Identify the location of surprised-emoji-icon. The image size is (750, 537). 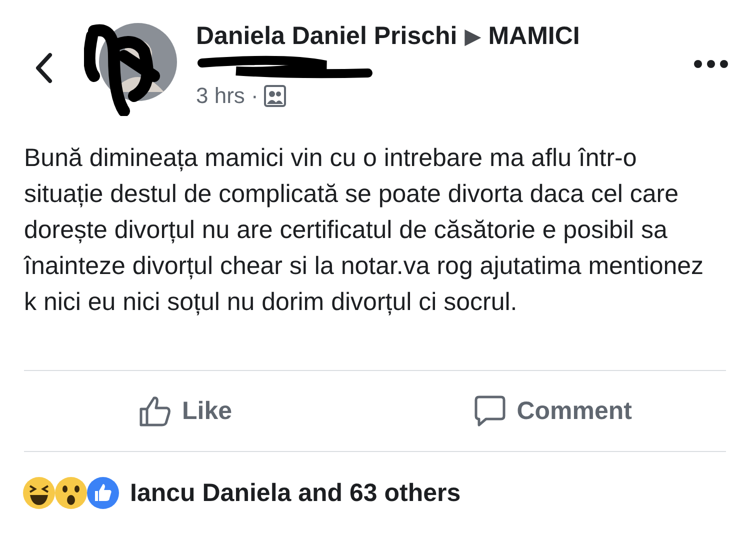
(71, 493).